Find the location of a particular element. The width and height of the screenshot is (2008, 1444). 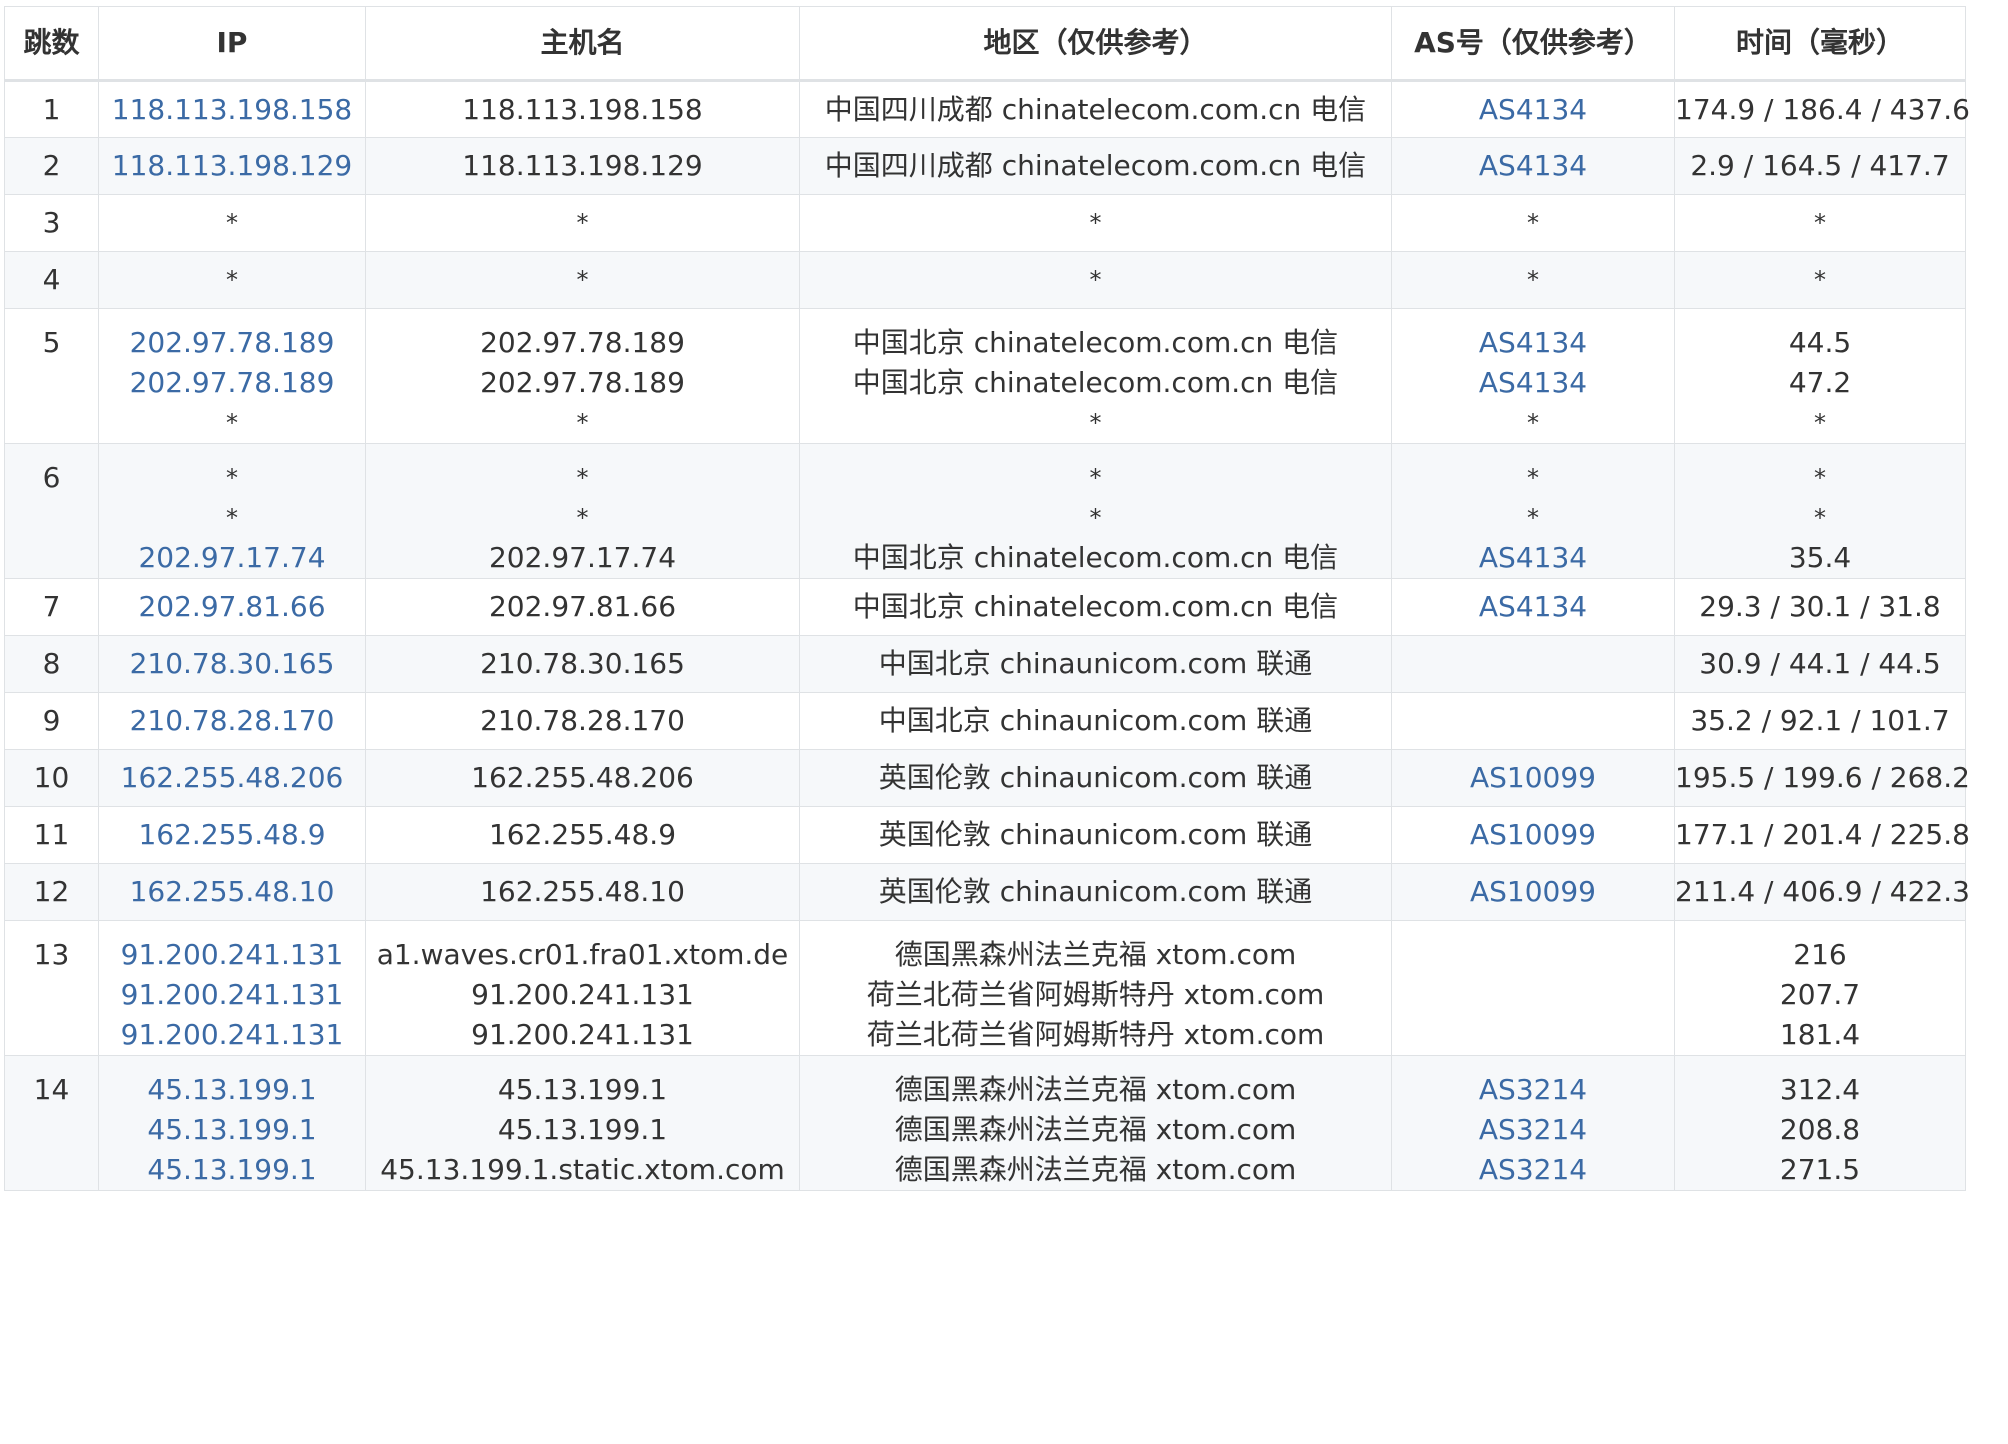

ip-cell: 162.255.48.206 is located at coordinates (232, 778).